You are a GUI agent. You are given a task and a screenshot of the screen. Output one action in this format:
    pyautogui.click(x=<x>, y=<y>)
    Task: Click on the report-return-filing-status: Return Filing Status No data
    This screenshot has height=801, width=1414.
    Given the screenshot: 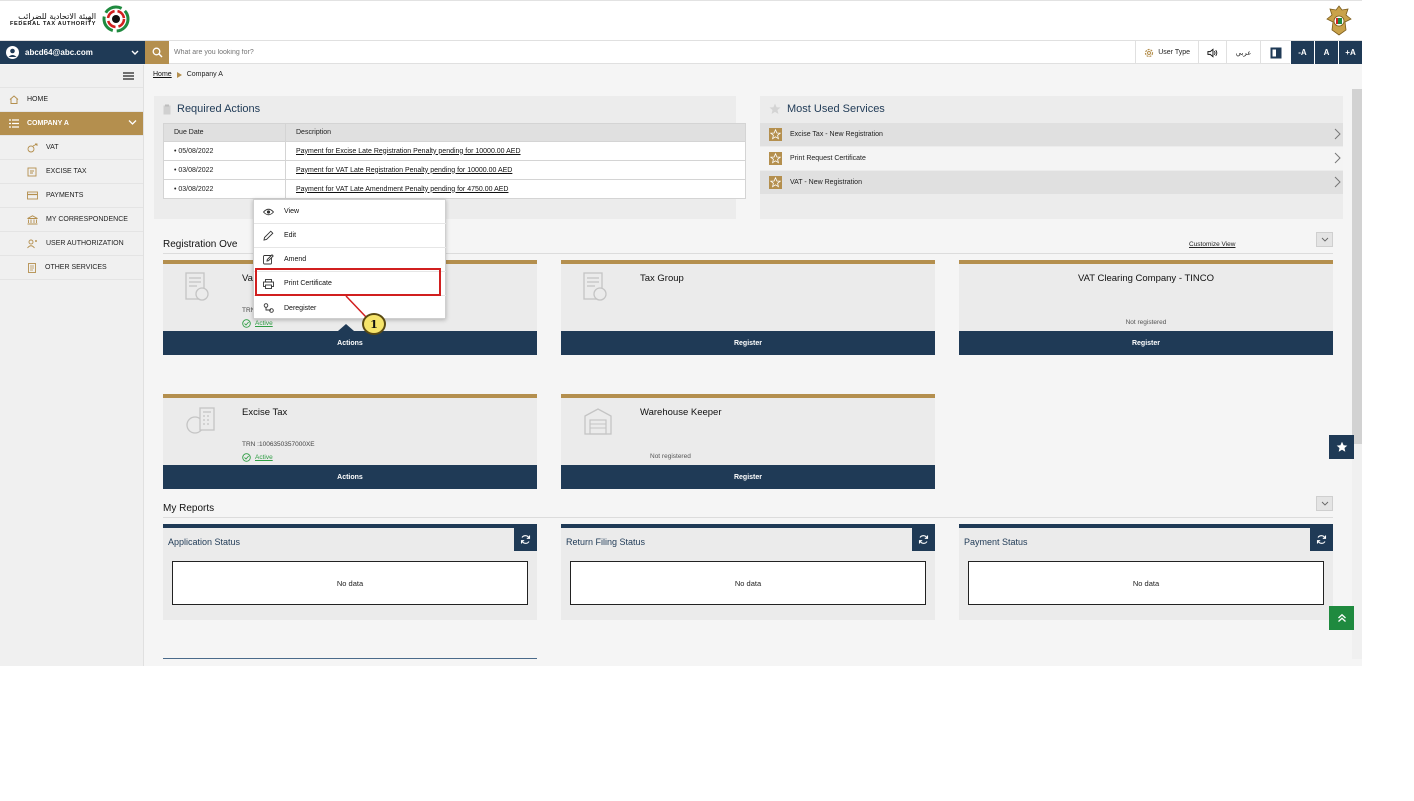 What is the action you would take?
    pyautogui.click(x=748, y=572)
    